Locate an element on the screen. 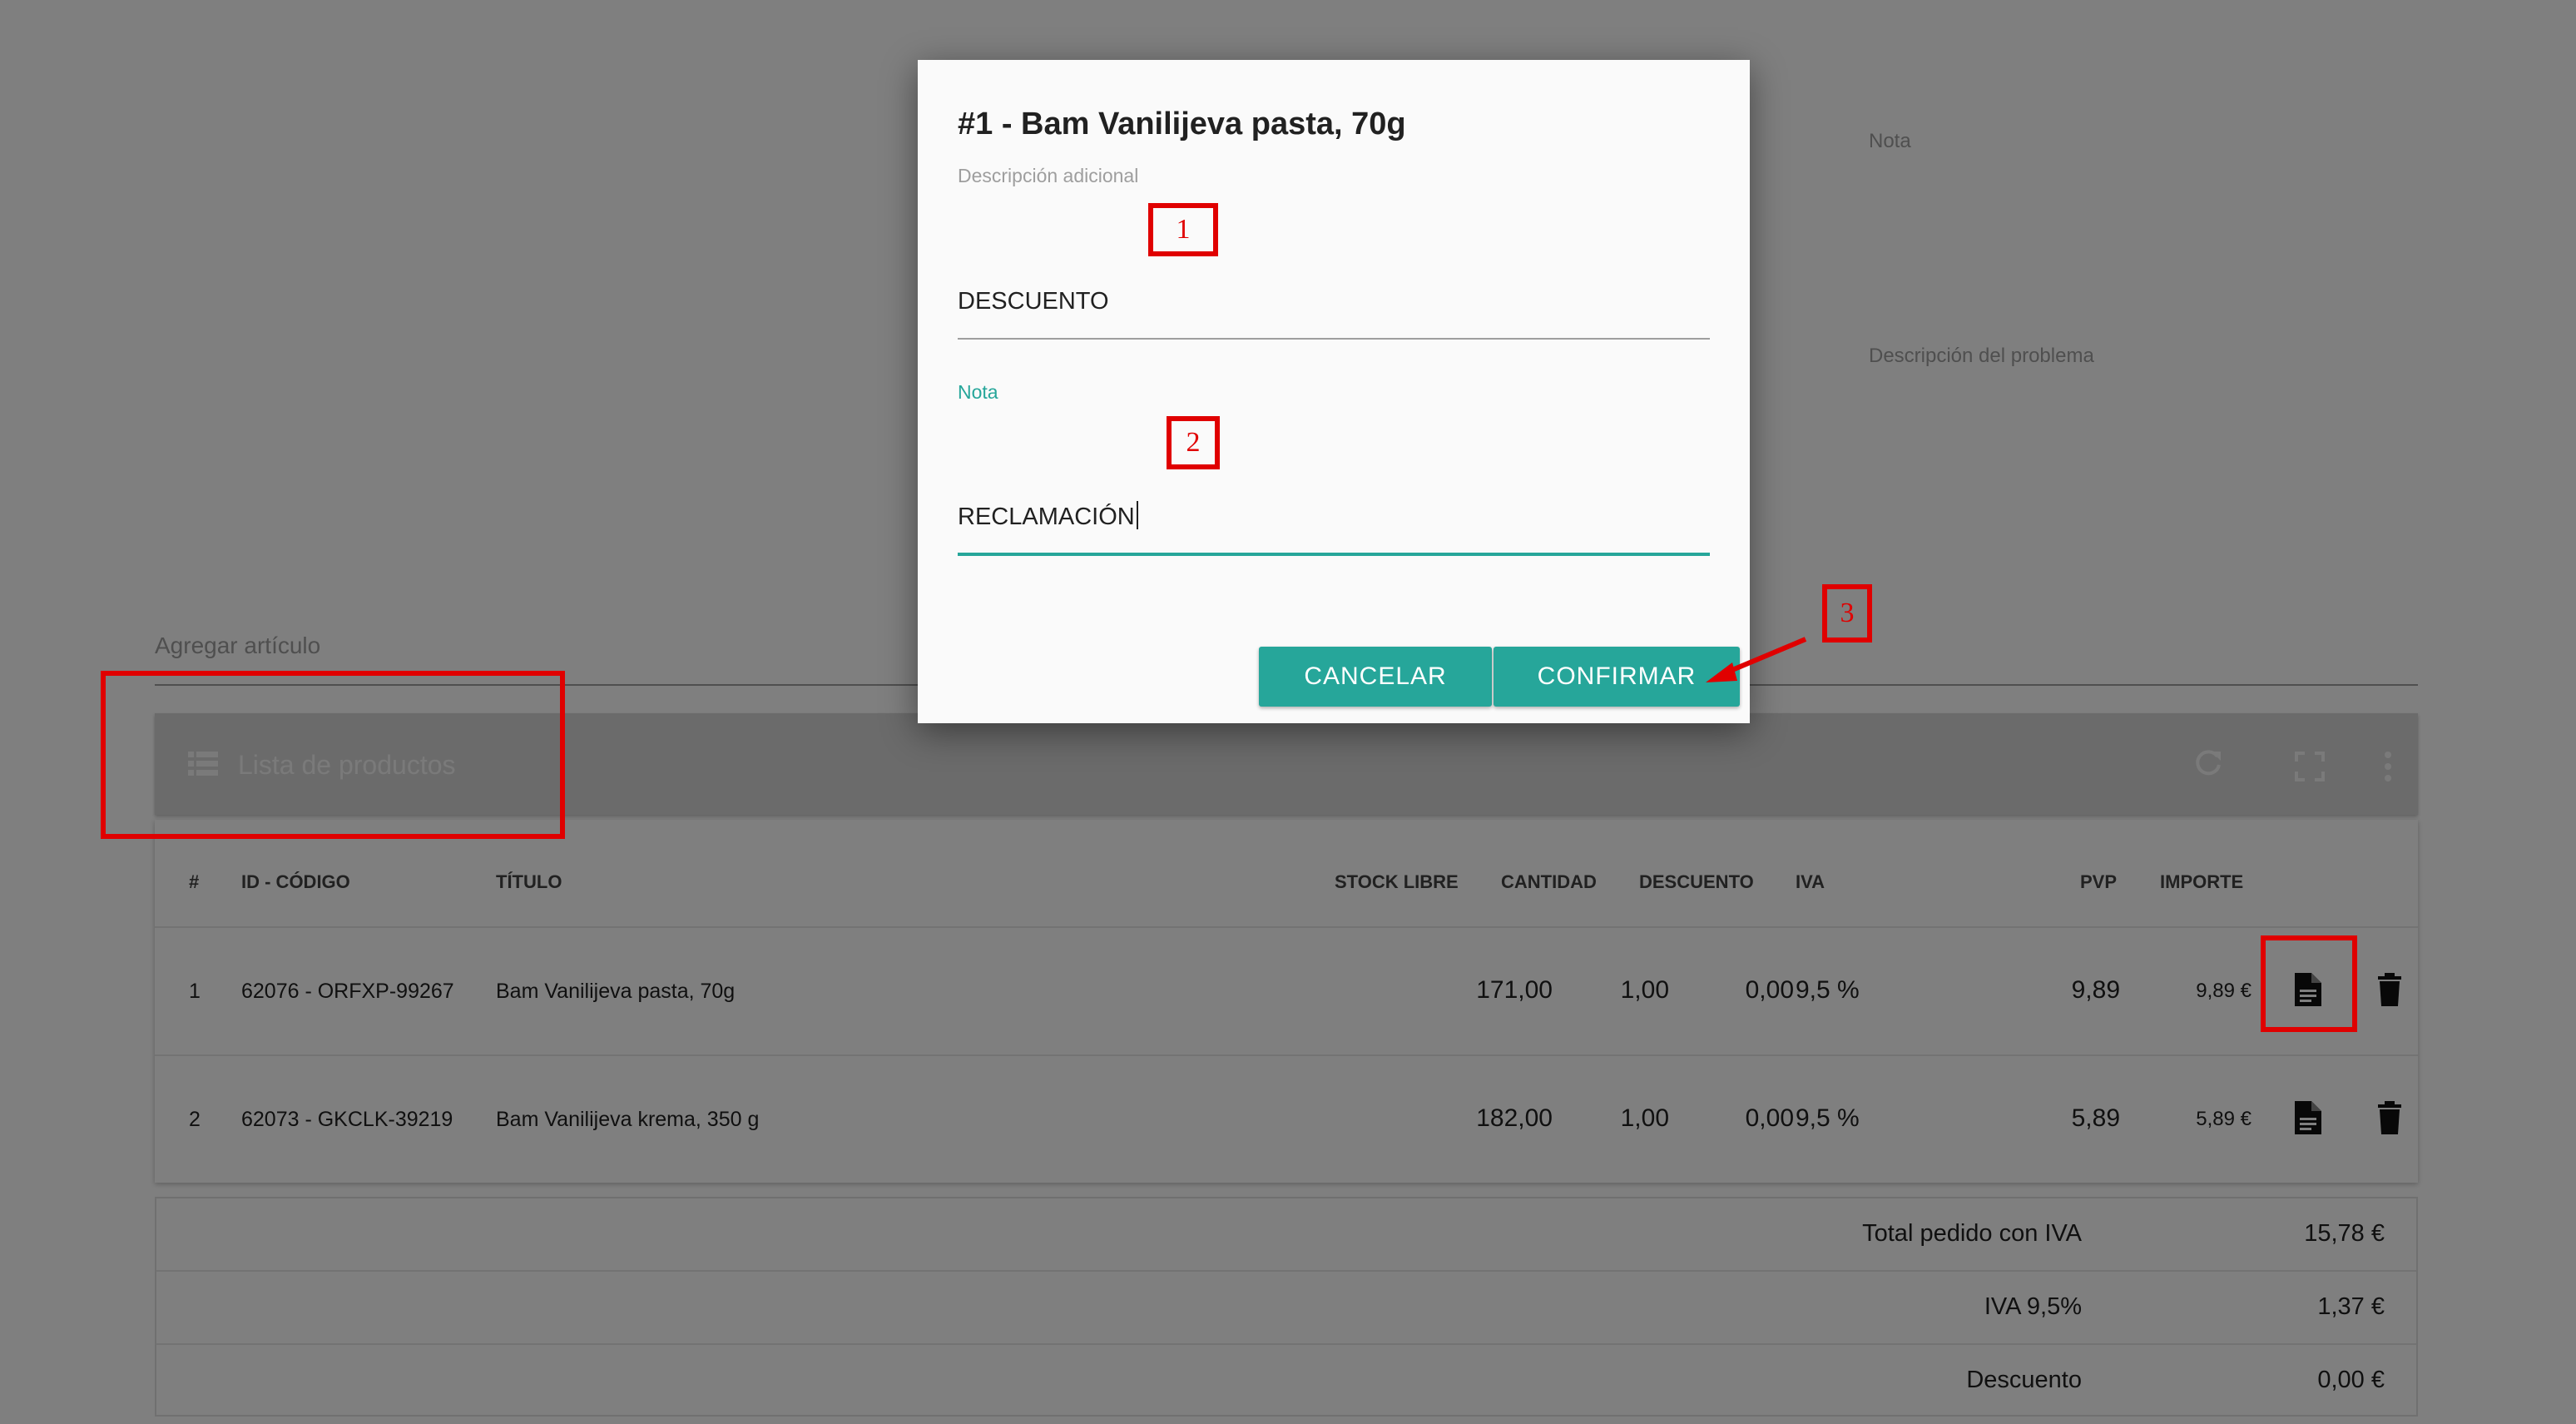 The width and height of the screenshot is (2576, 1424). cancel-button: CANCELAR is located at coordinates (1375, 677).